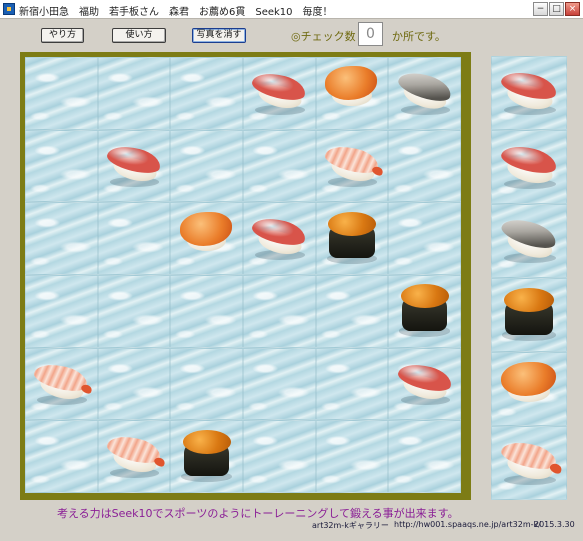  What do you see at coordinates (370, 34) in the screenshot?
I see `check-count-field: 0` at bounding box center [370, 34].